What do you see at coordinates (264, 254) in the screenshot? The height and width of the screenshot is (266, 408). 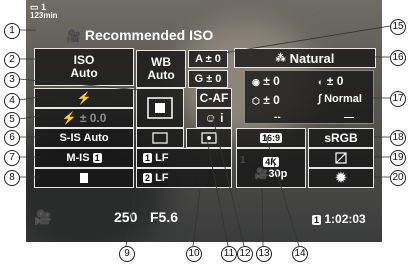 I see `callout-13: 13` at bounding box center [264, 254].